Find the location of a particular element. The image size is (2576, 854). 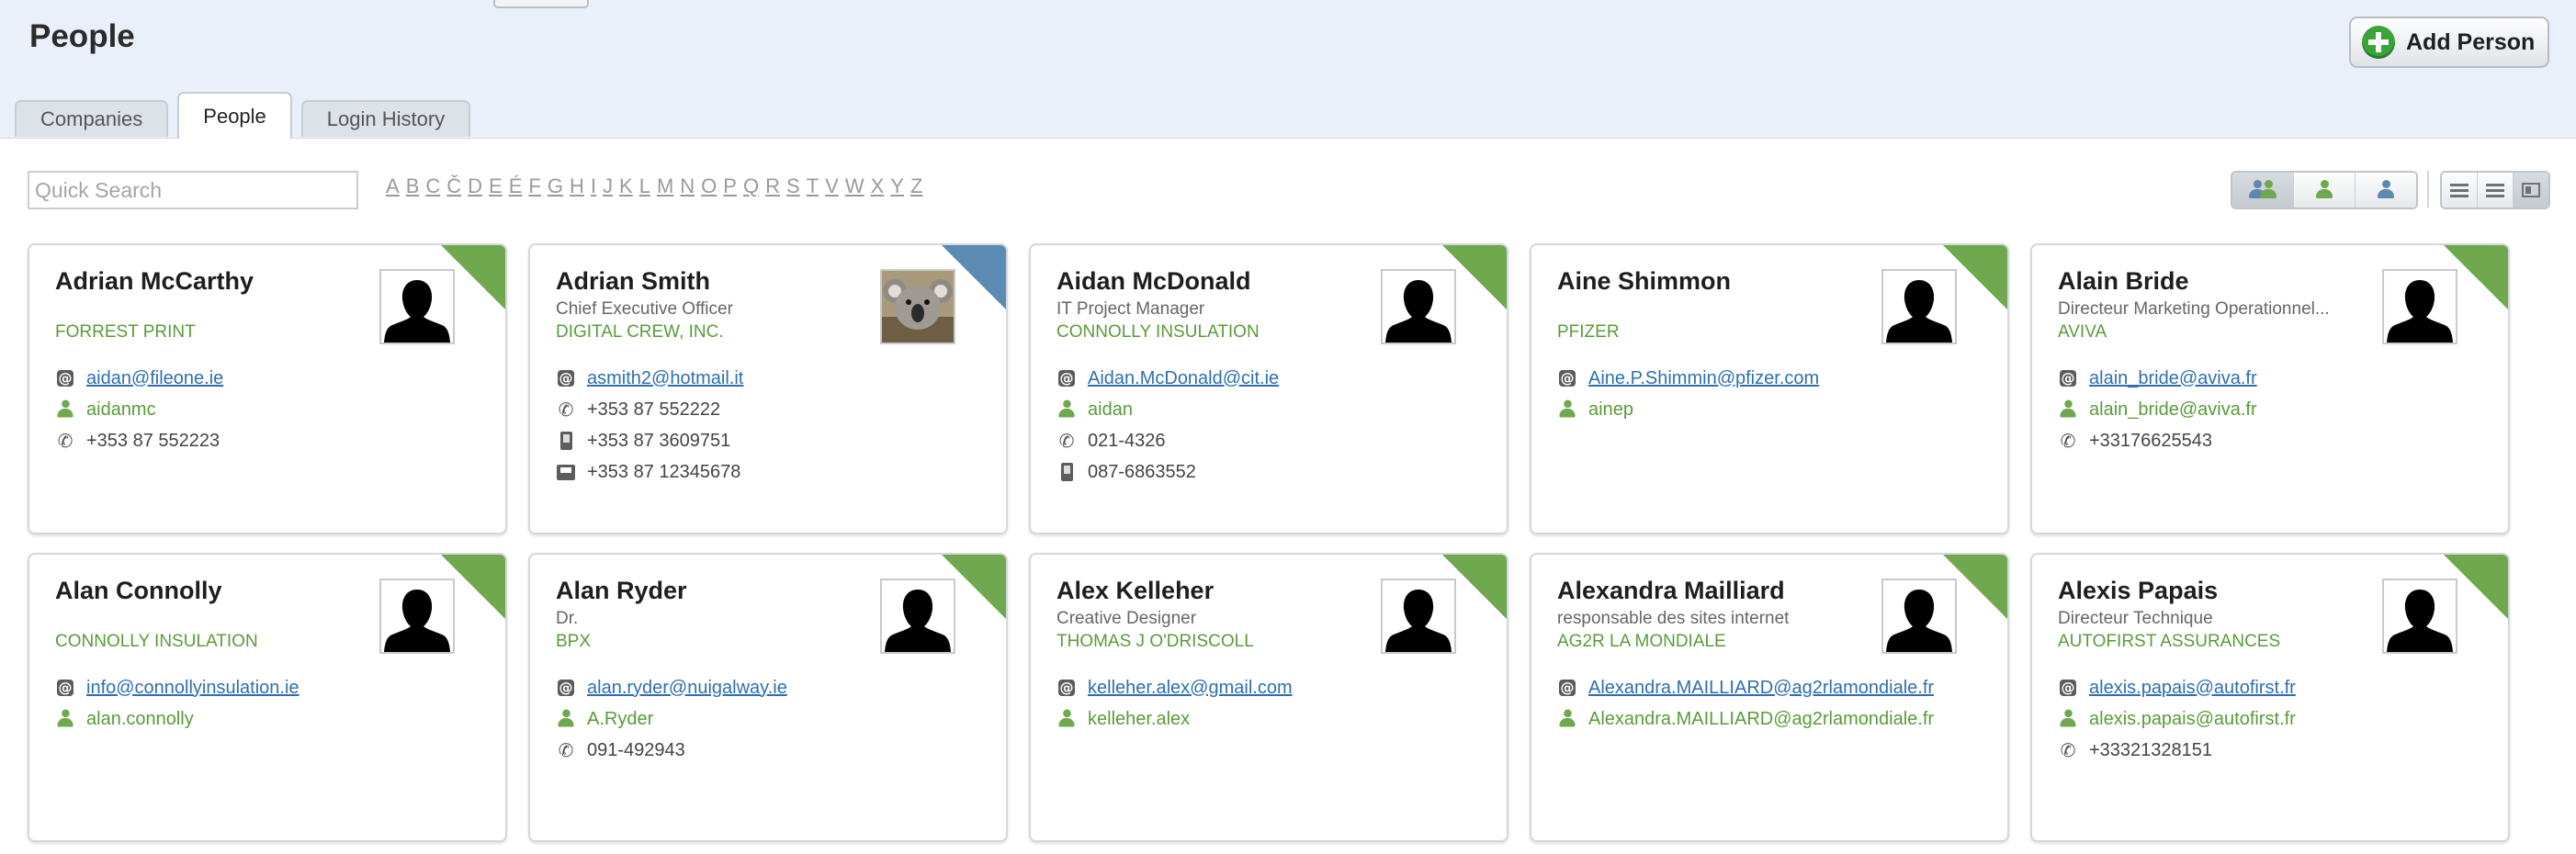

alpha-filter-letter: I is located at coordinates (593, 186).